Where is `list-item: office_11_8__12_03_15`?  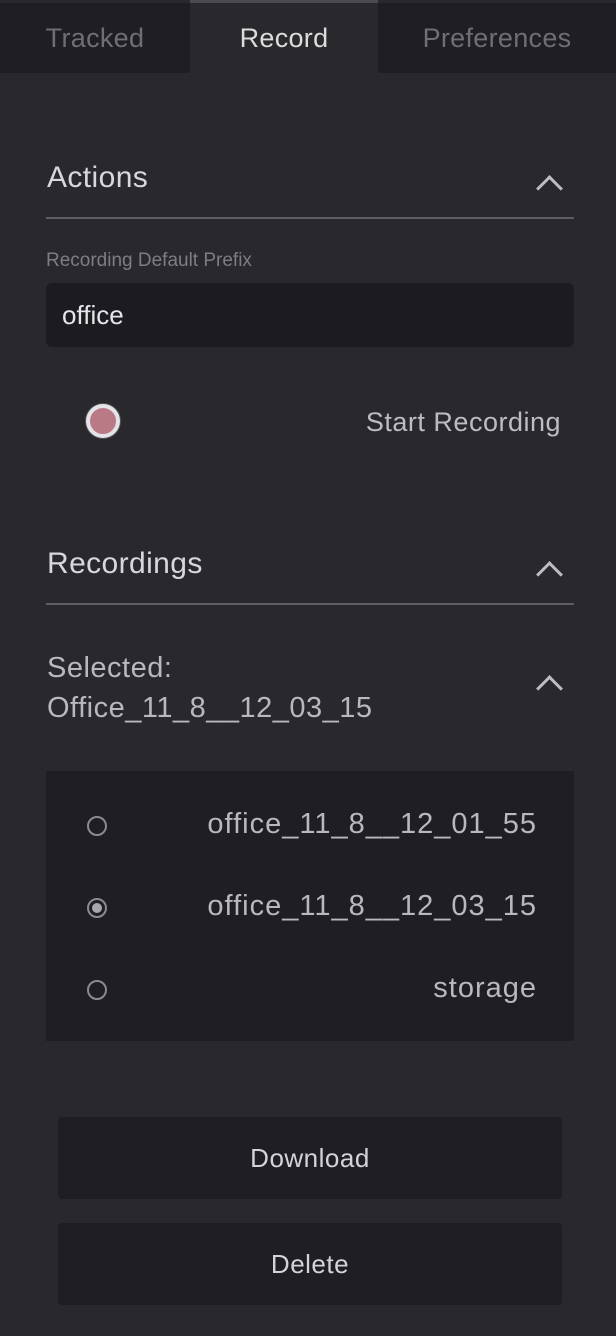
list-item: office_11_8__12_03_15 is located at coordinates (310, 905).